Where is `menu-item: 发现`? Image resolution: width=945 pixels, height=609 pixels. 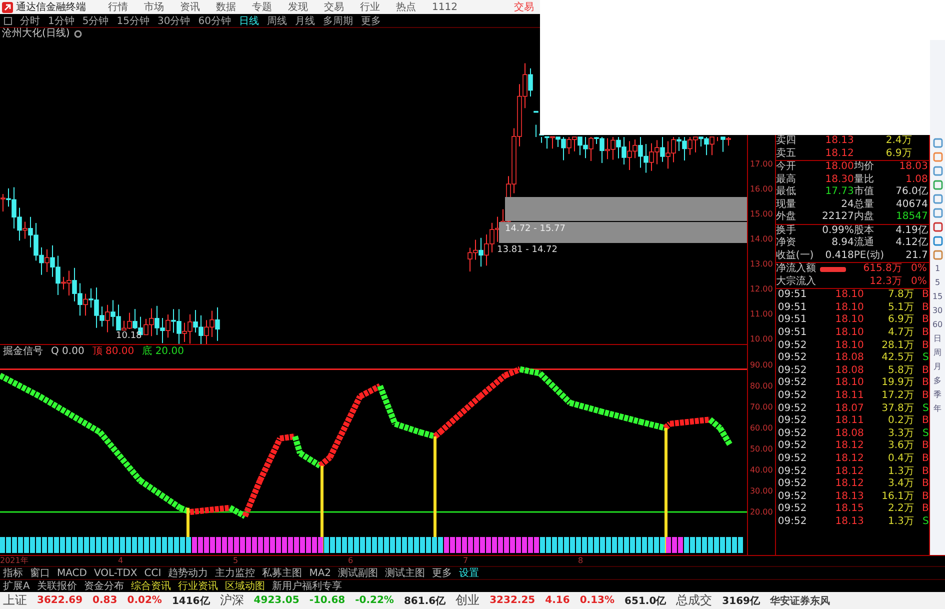 menu-item: 发现 is located at coordinates (303, 7).